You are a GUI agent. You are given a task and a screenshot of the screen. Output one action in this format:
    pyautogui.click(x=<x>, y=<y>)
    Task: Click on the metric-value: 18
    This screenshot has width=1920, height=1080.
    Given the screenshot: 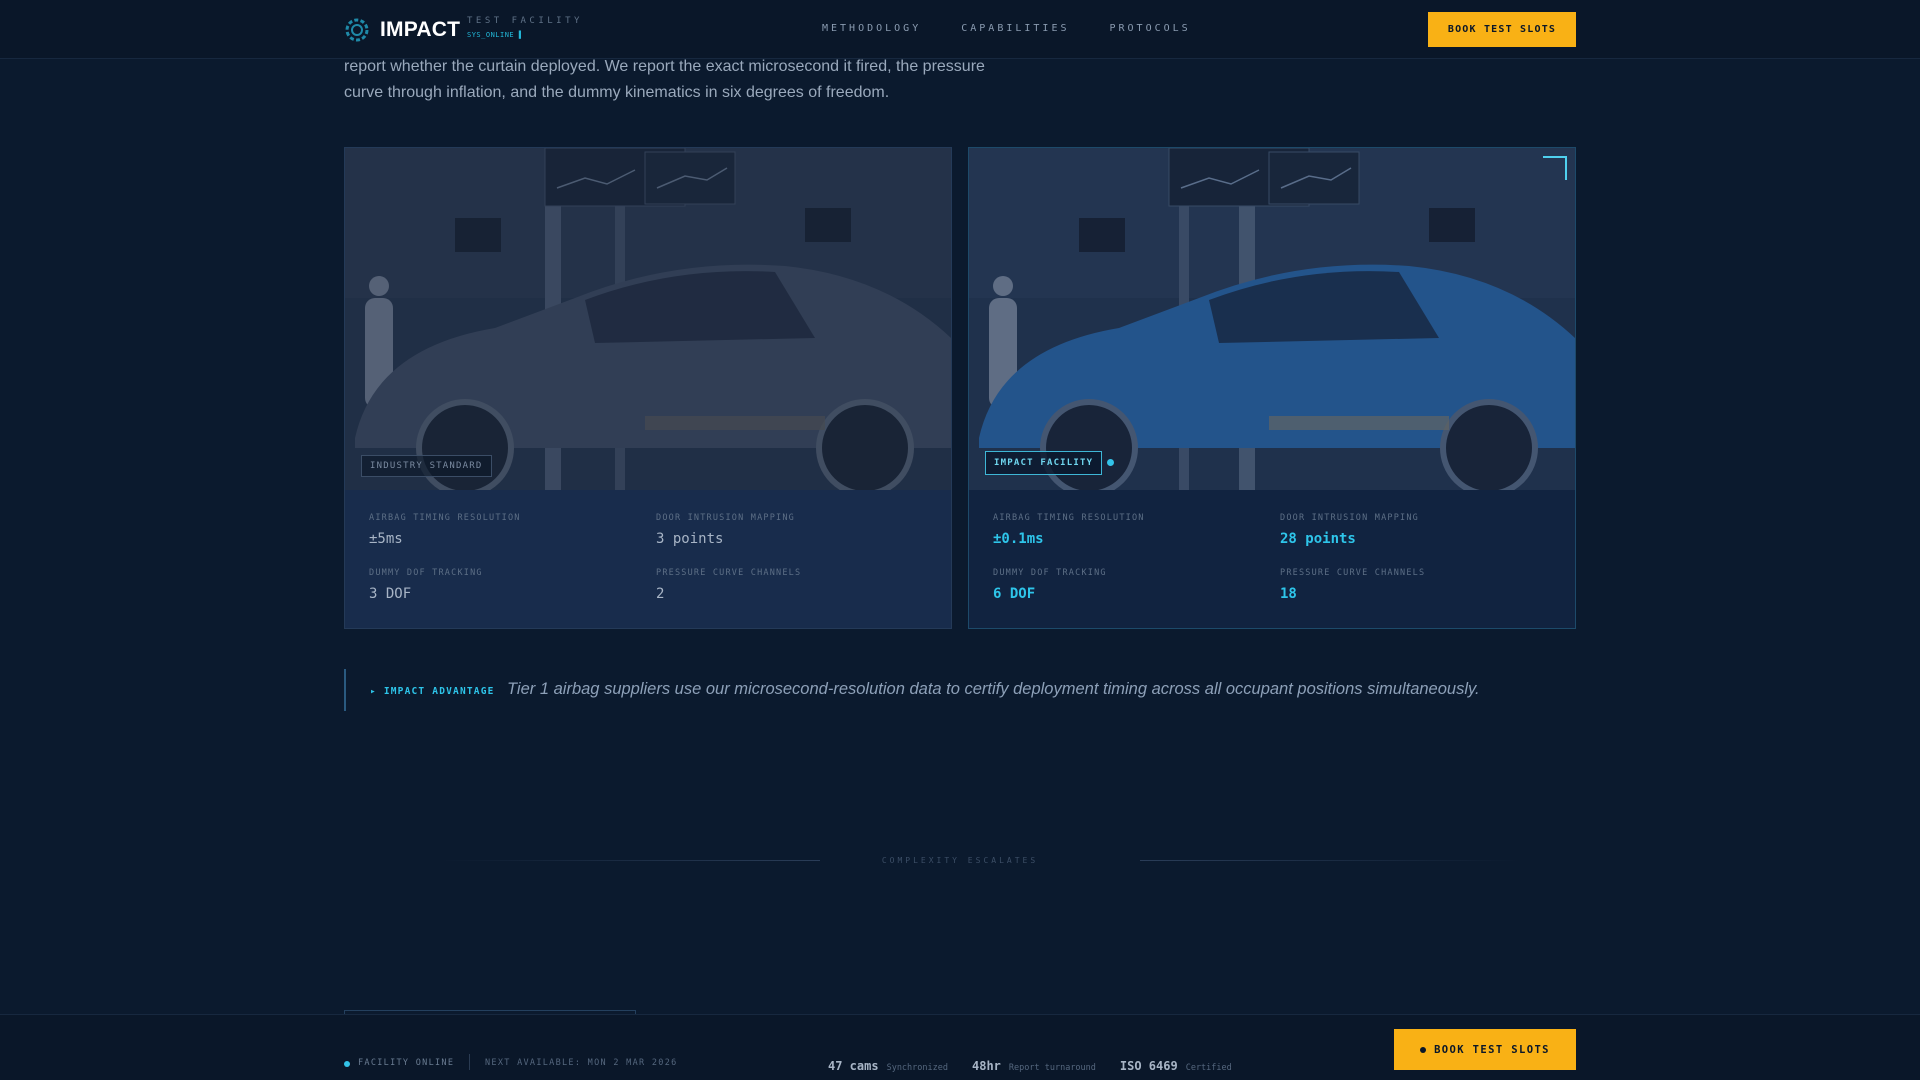 What is the action you would take?
    pyautogui.click(x=1288, y=594)
    